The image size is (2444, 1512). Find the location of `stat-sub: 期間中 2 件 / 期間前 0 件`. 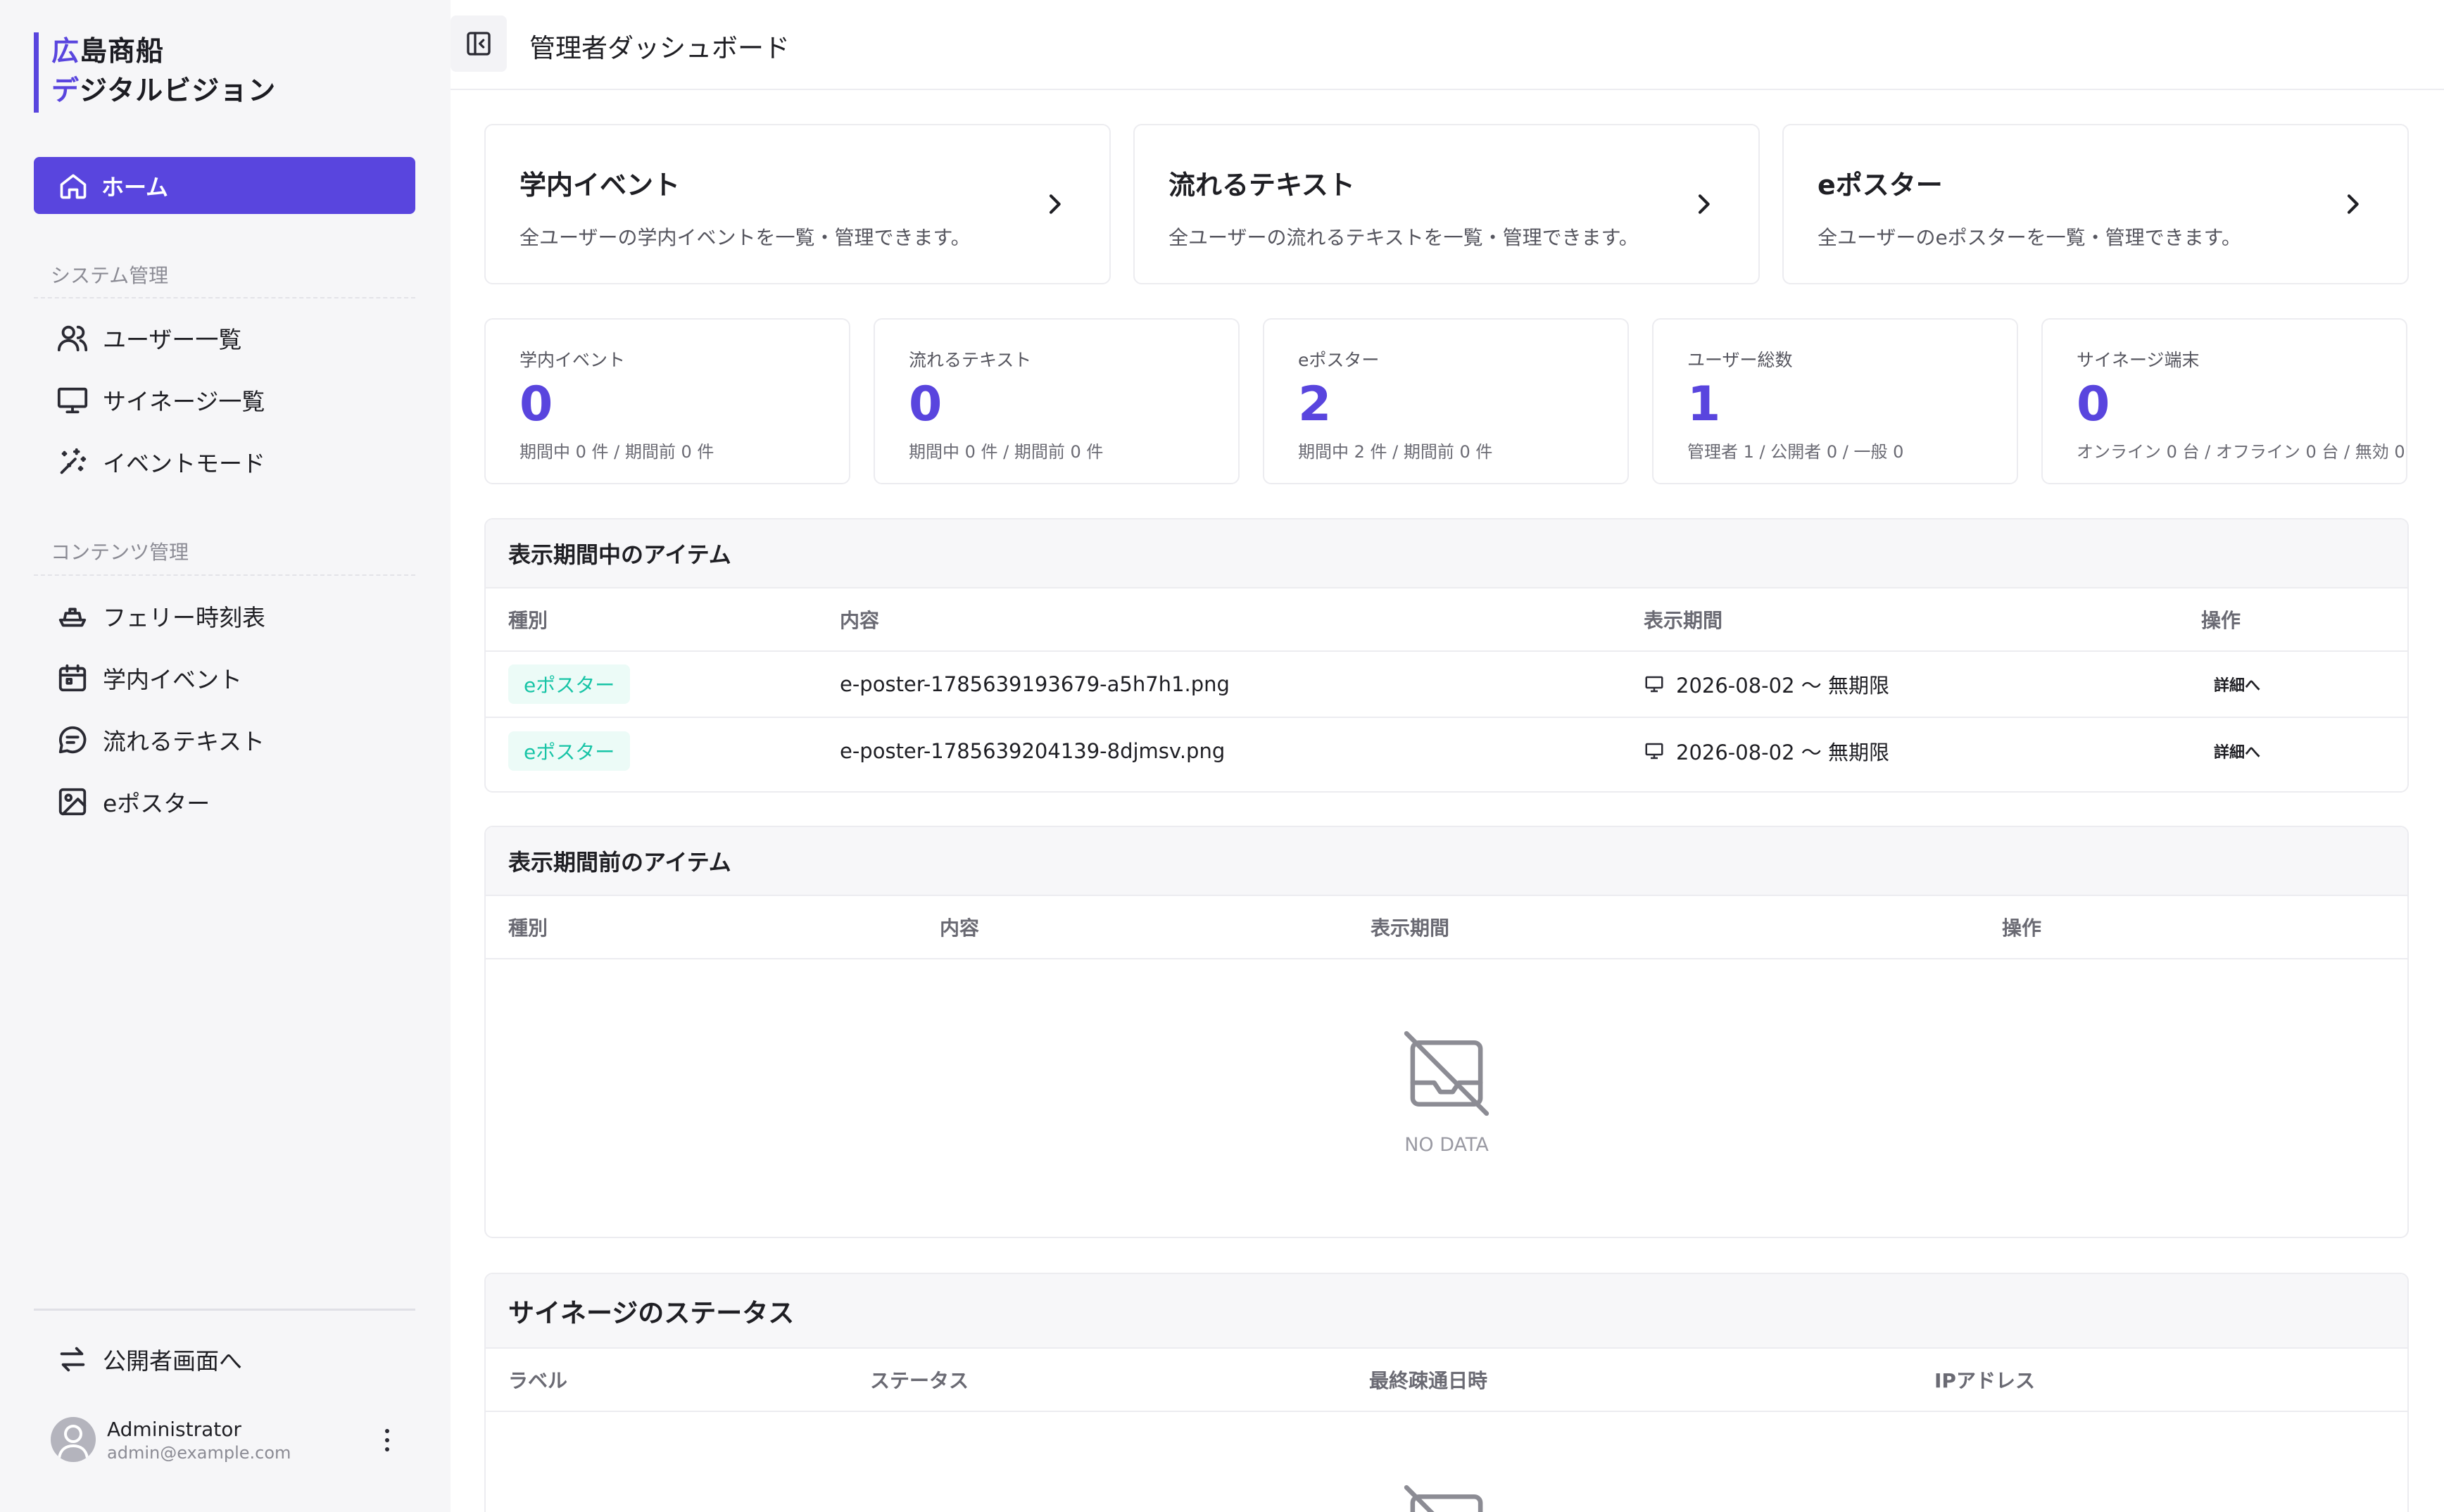

stat-sub: 期間中 2 件 / 期間前 0 件 is located at coordinates (1395, 452).